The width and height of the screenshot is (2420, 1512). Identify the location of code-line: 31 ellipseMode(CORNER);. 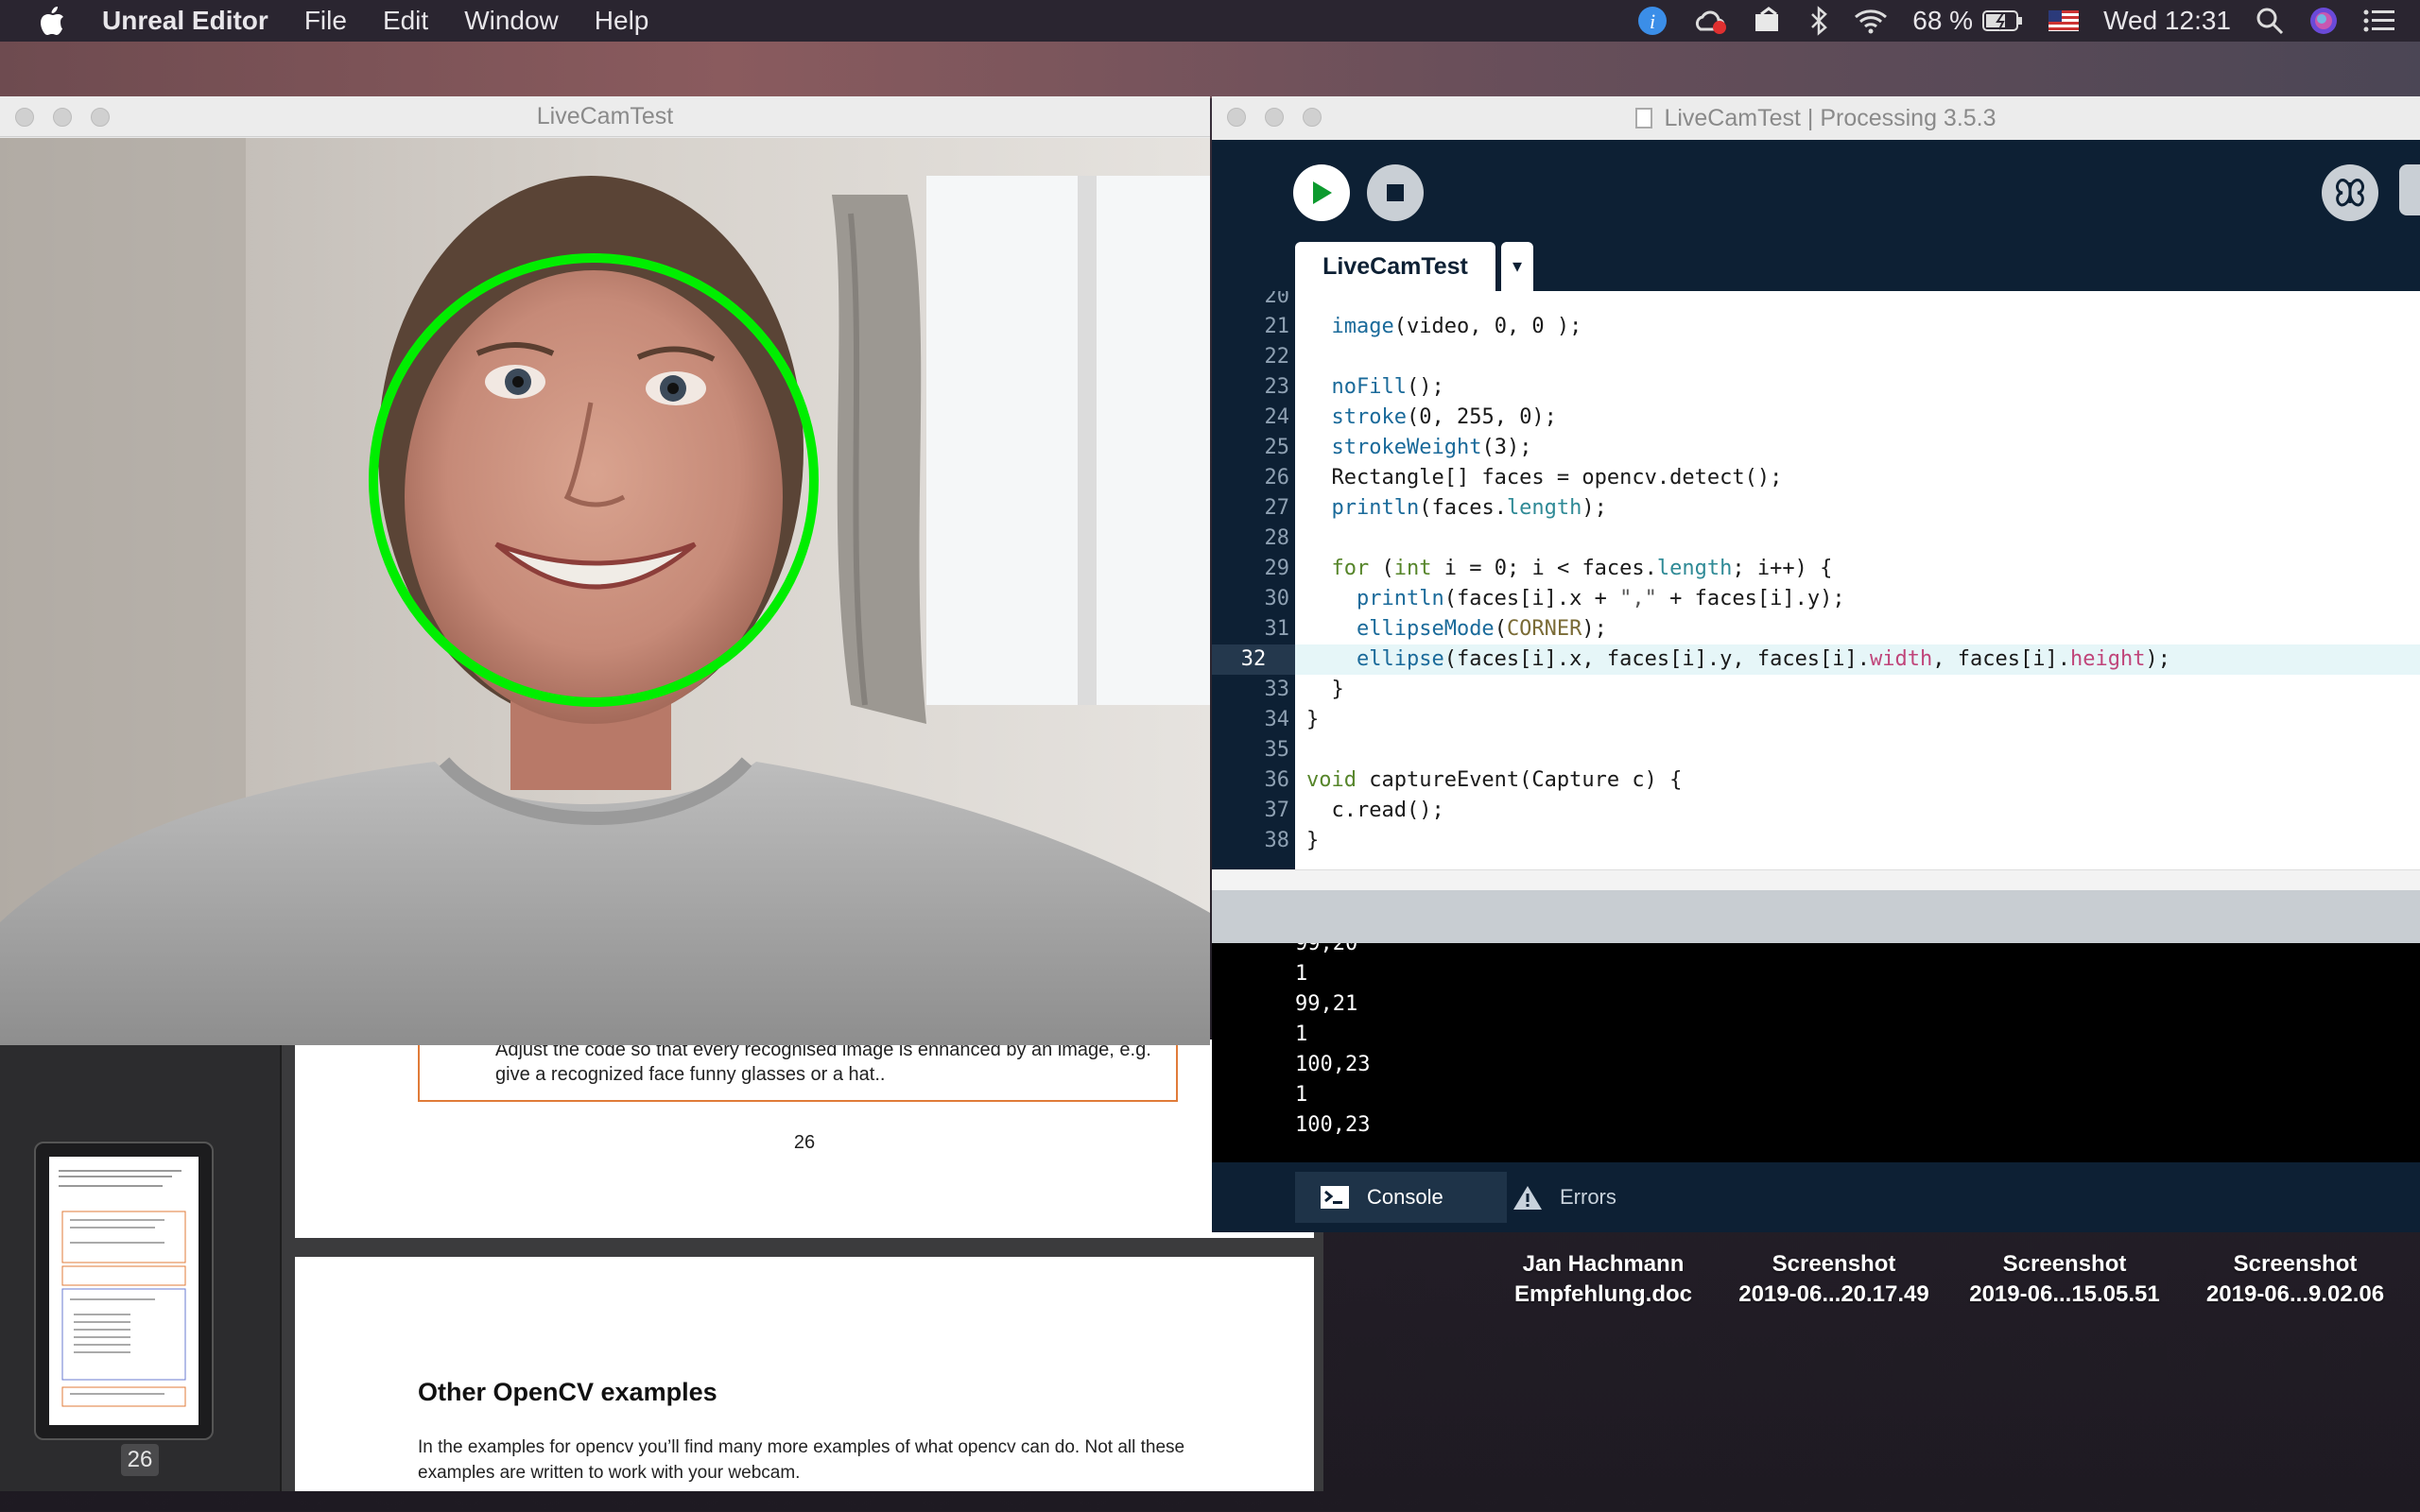
(1816, 629).